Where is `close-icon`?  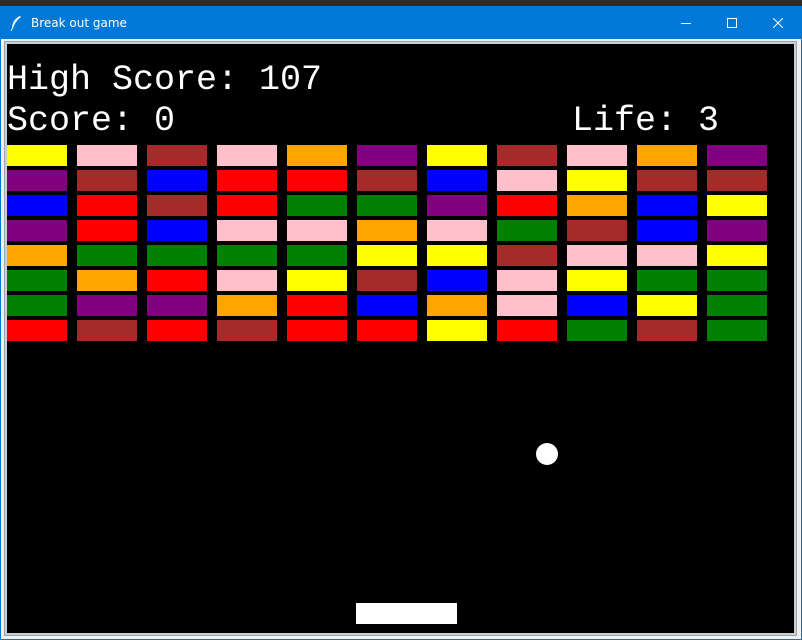
close-icon is located at coordinates (778, 23).